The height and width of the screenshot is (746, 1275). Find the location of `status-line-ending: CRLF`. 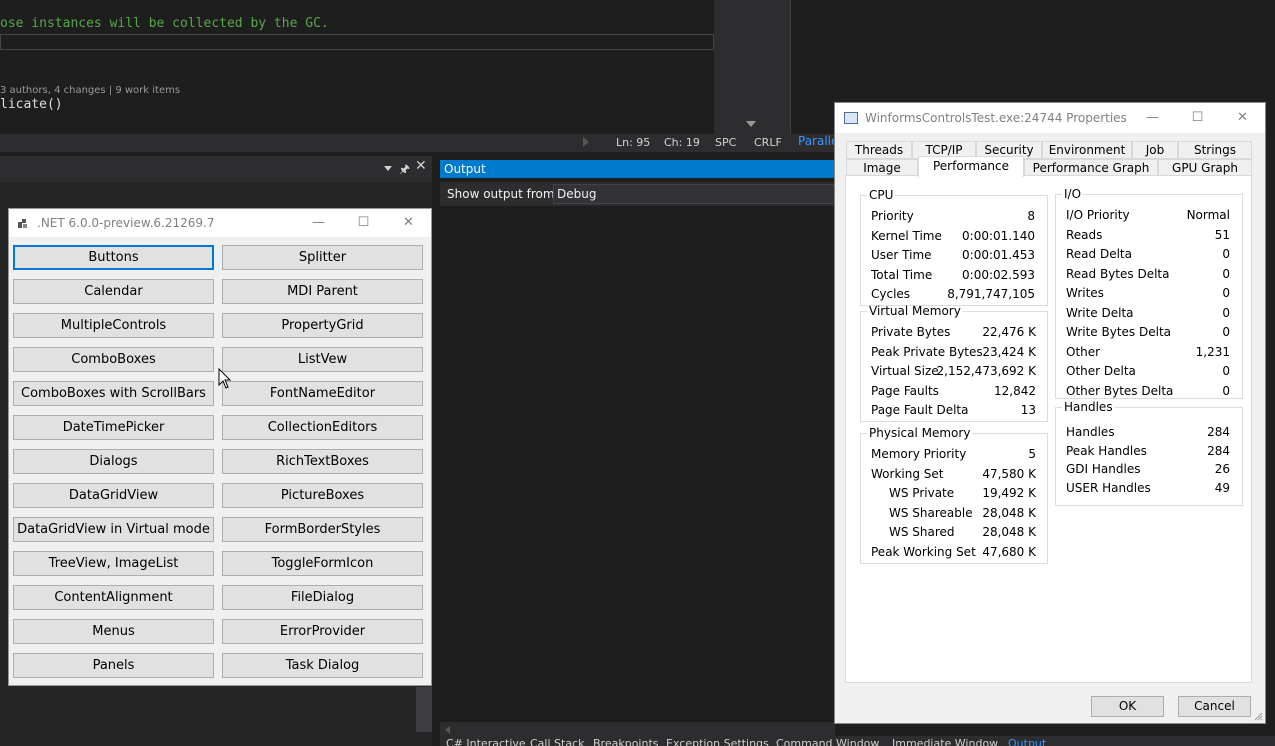

status-line-ending: CRLF is located at coordinates (768, 142).